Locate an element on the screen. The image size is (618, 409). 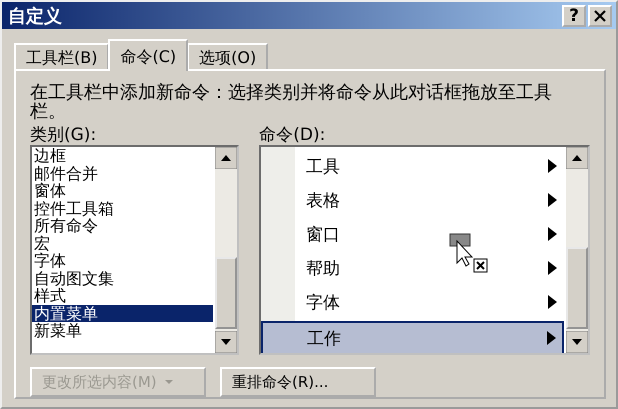
category-item: 样式 is located at coordinates (123, 295).